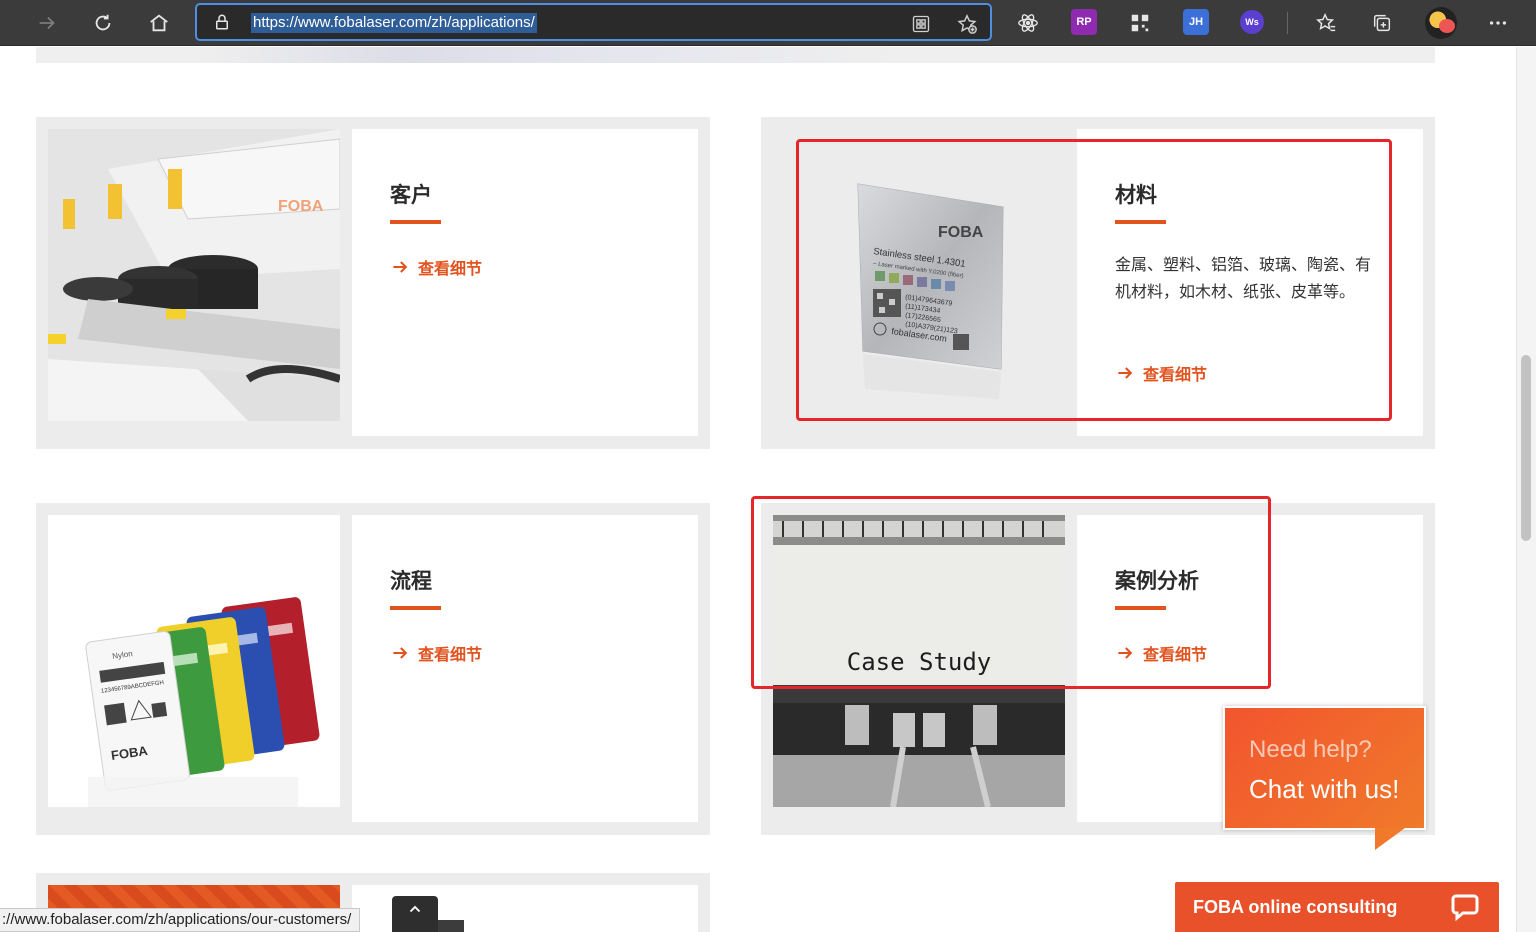 The image size is (1536, 932). I want to click on collections-icon, so click(1382, 23).